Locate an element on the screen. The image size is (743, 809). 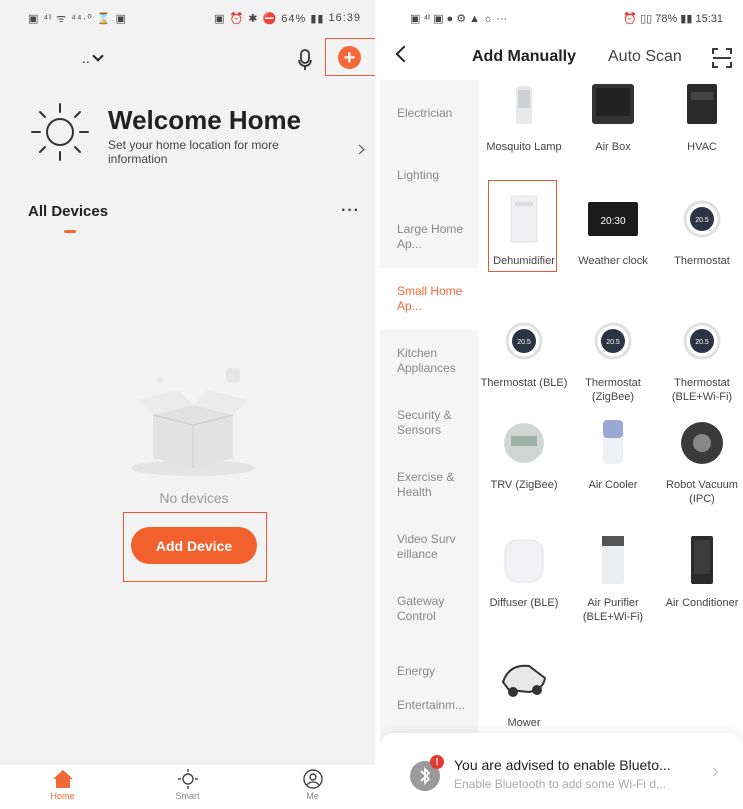
robot-vacuum-icon is located at coordinates (702, 443).